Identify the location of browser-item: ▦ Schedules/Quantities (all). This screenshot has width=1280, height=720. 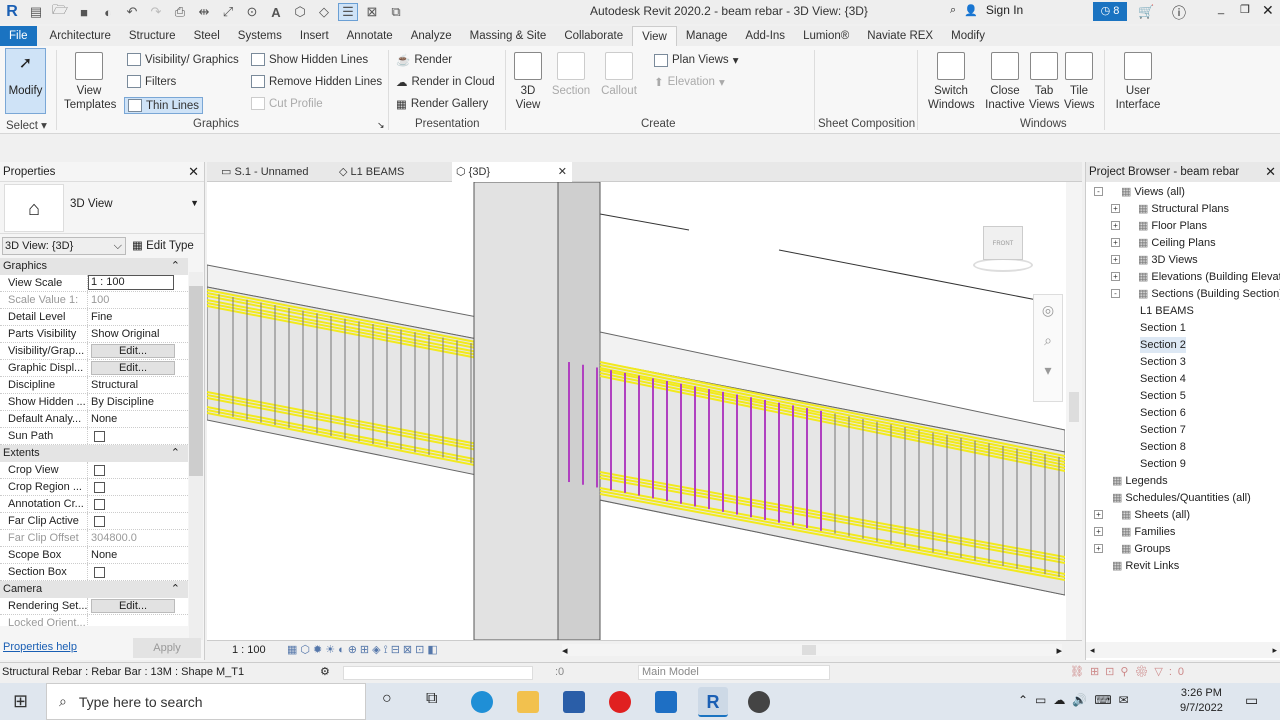
(1181, 498).